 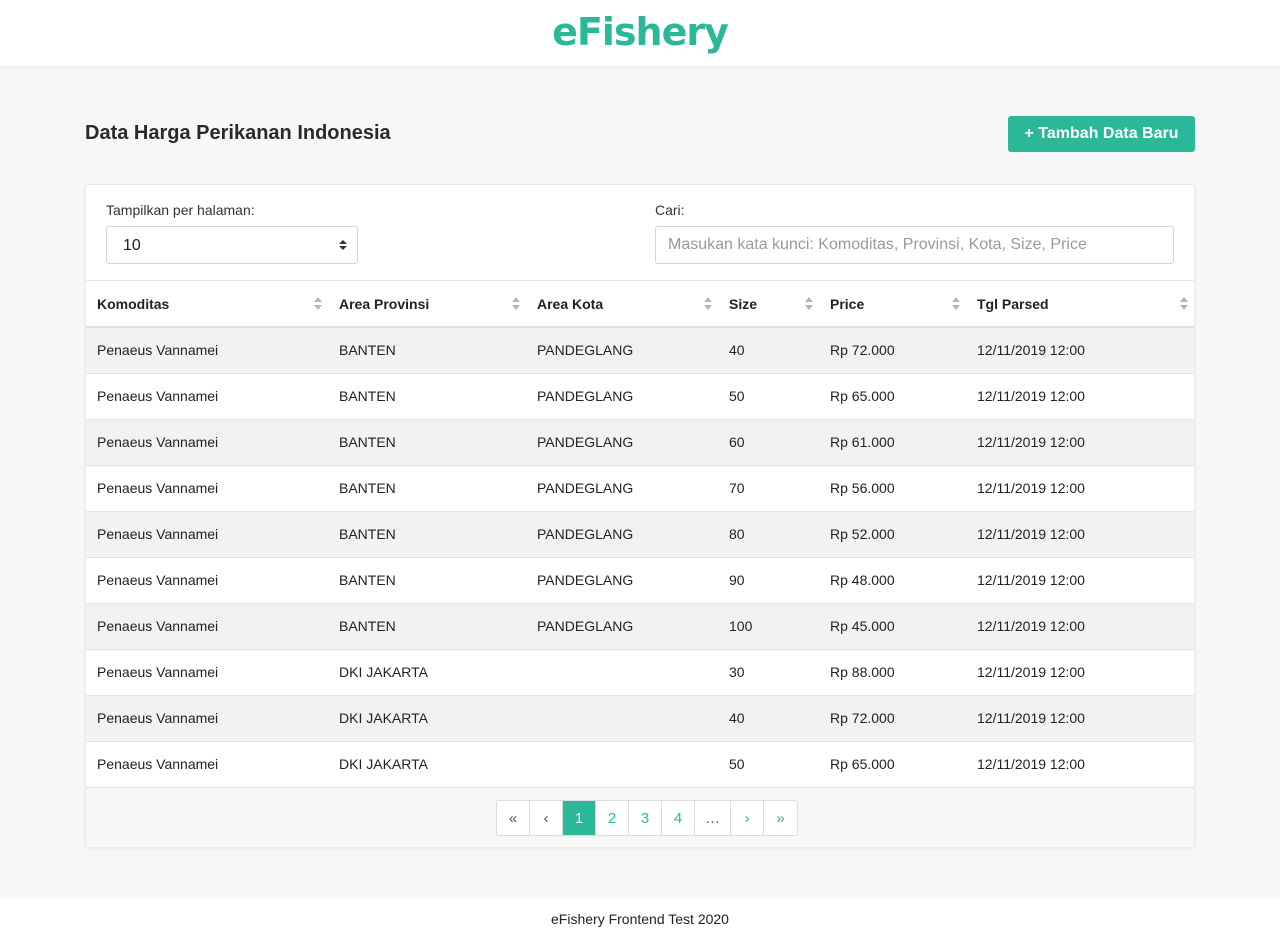 I want to click on efishery-logo: eFishery, so click(x=640, y=32).